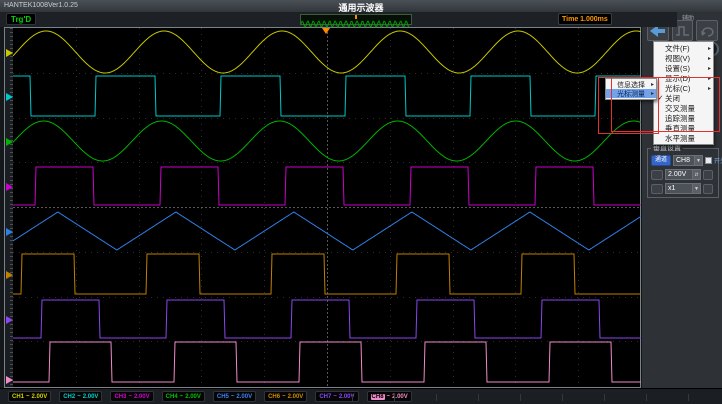 The width and height of the screenshot is (722, 404). I want to click on channel-badge: CH8 ~2.00V, so click(389, 396).